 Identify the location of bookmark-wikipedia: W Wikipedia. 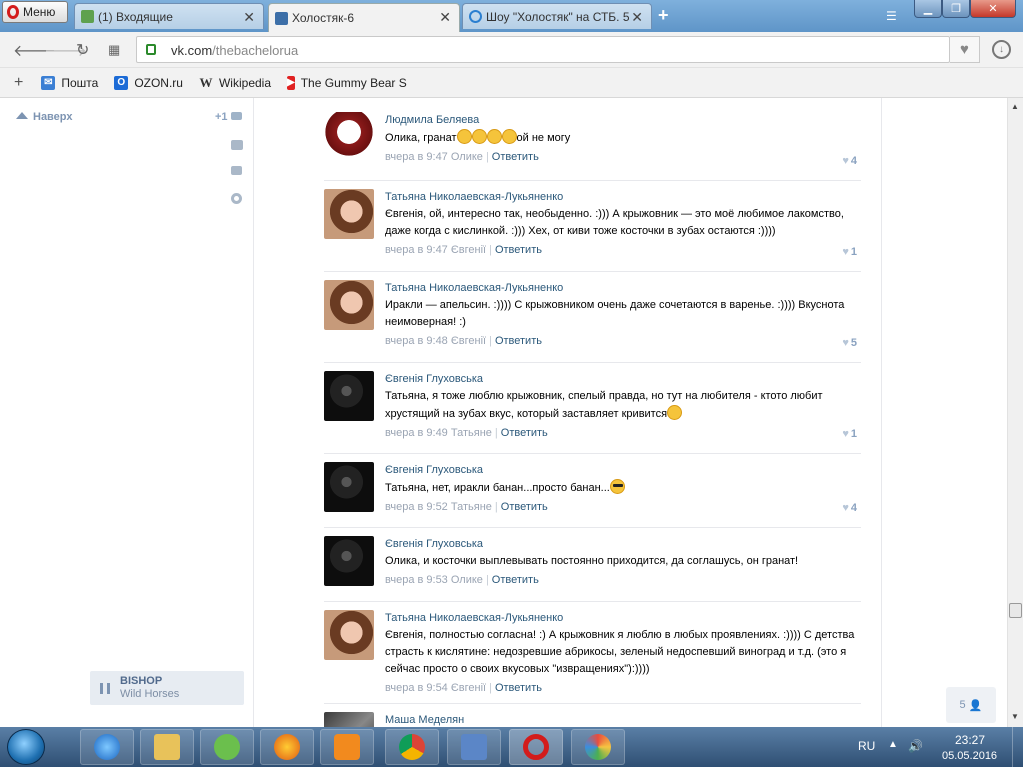
(235, 82).